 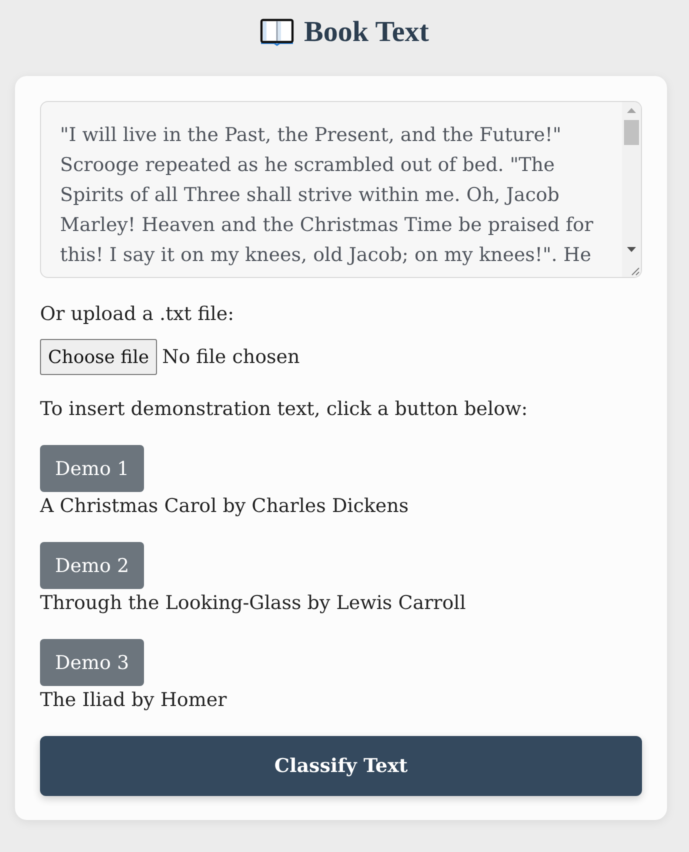 I want to click on scroll-up-icon, so click(x=631, y=110).